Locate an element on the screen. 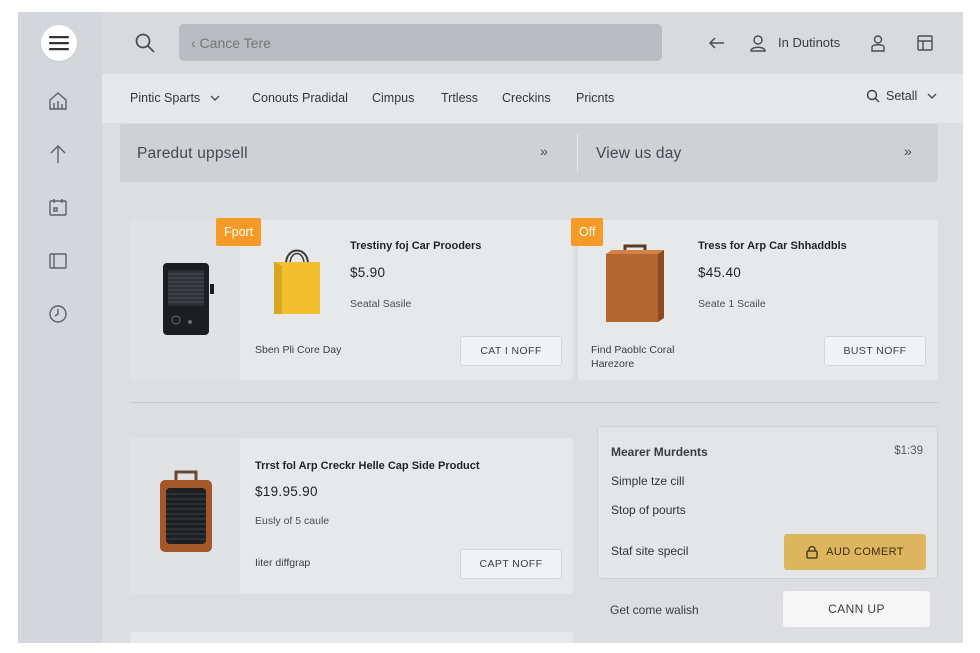 The height and width of the screenshot is (653, 980). clock-icon is located at coordinates (58, 314).